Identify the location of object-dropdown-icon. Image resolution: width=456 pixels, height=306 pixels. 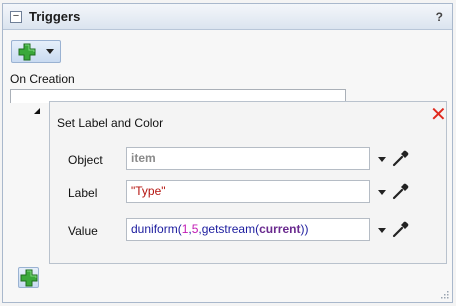
(382, 159).